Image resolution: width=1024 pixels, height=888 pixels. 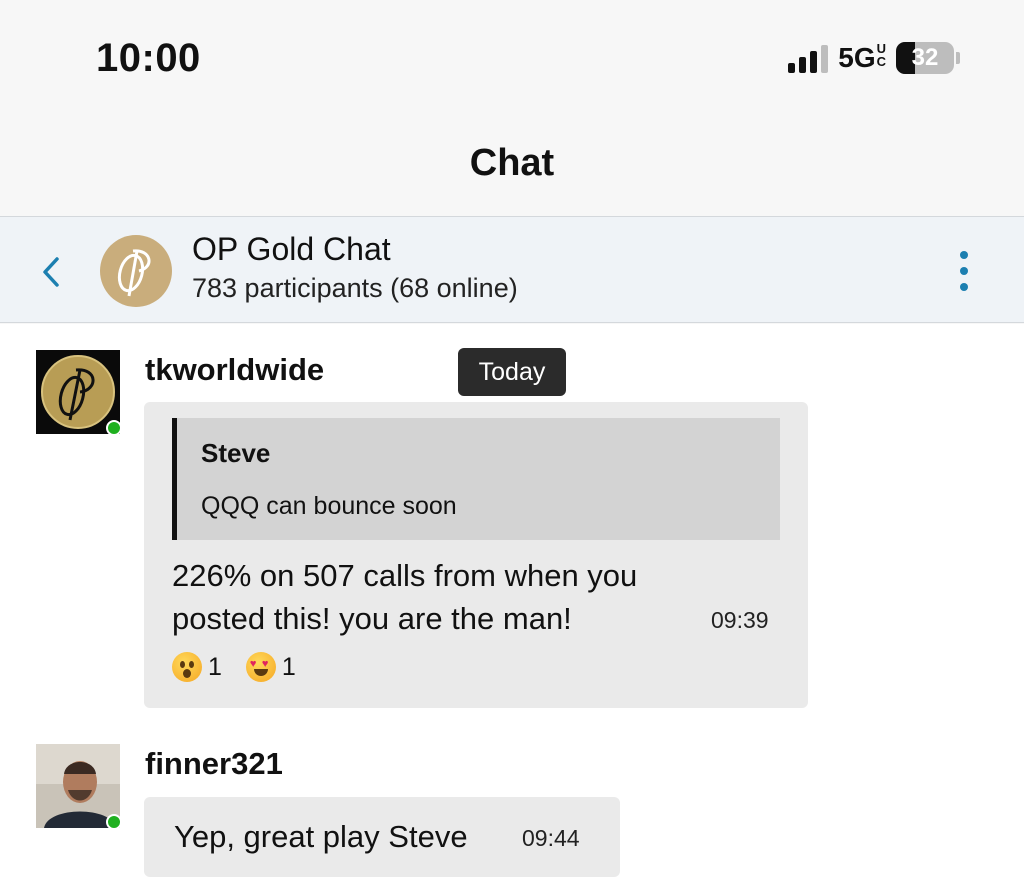 I want to click on message-time: 09:44, so click(x=551, y=838).